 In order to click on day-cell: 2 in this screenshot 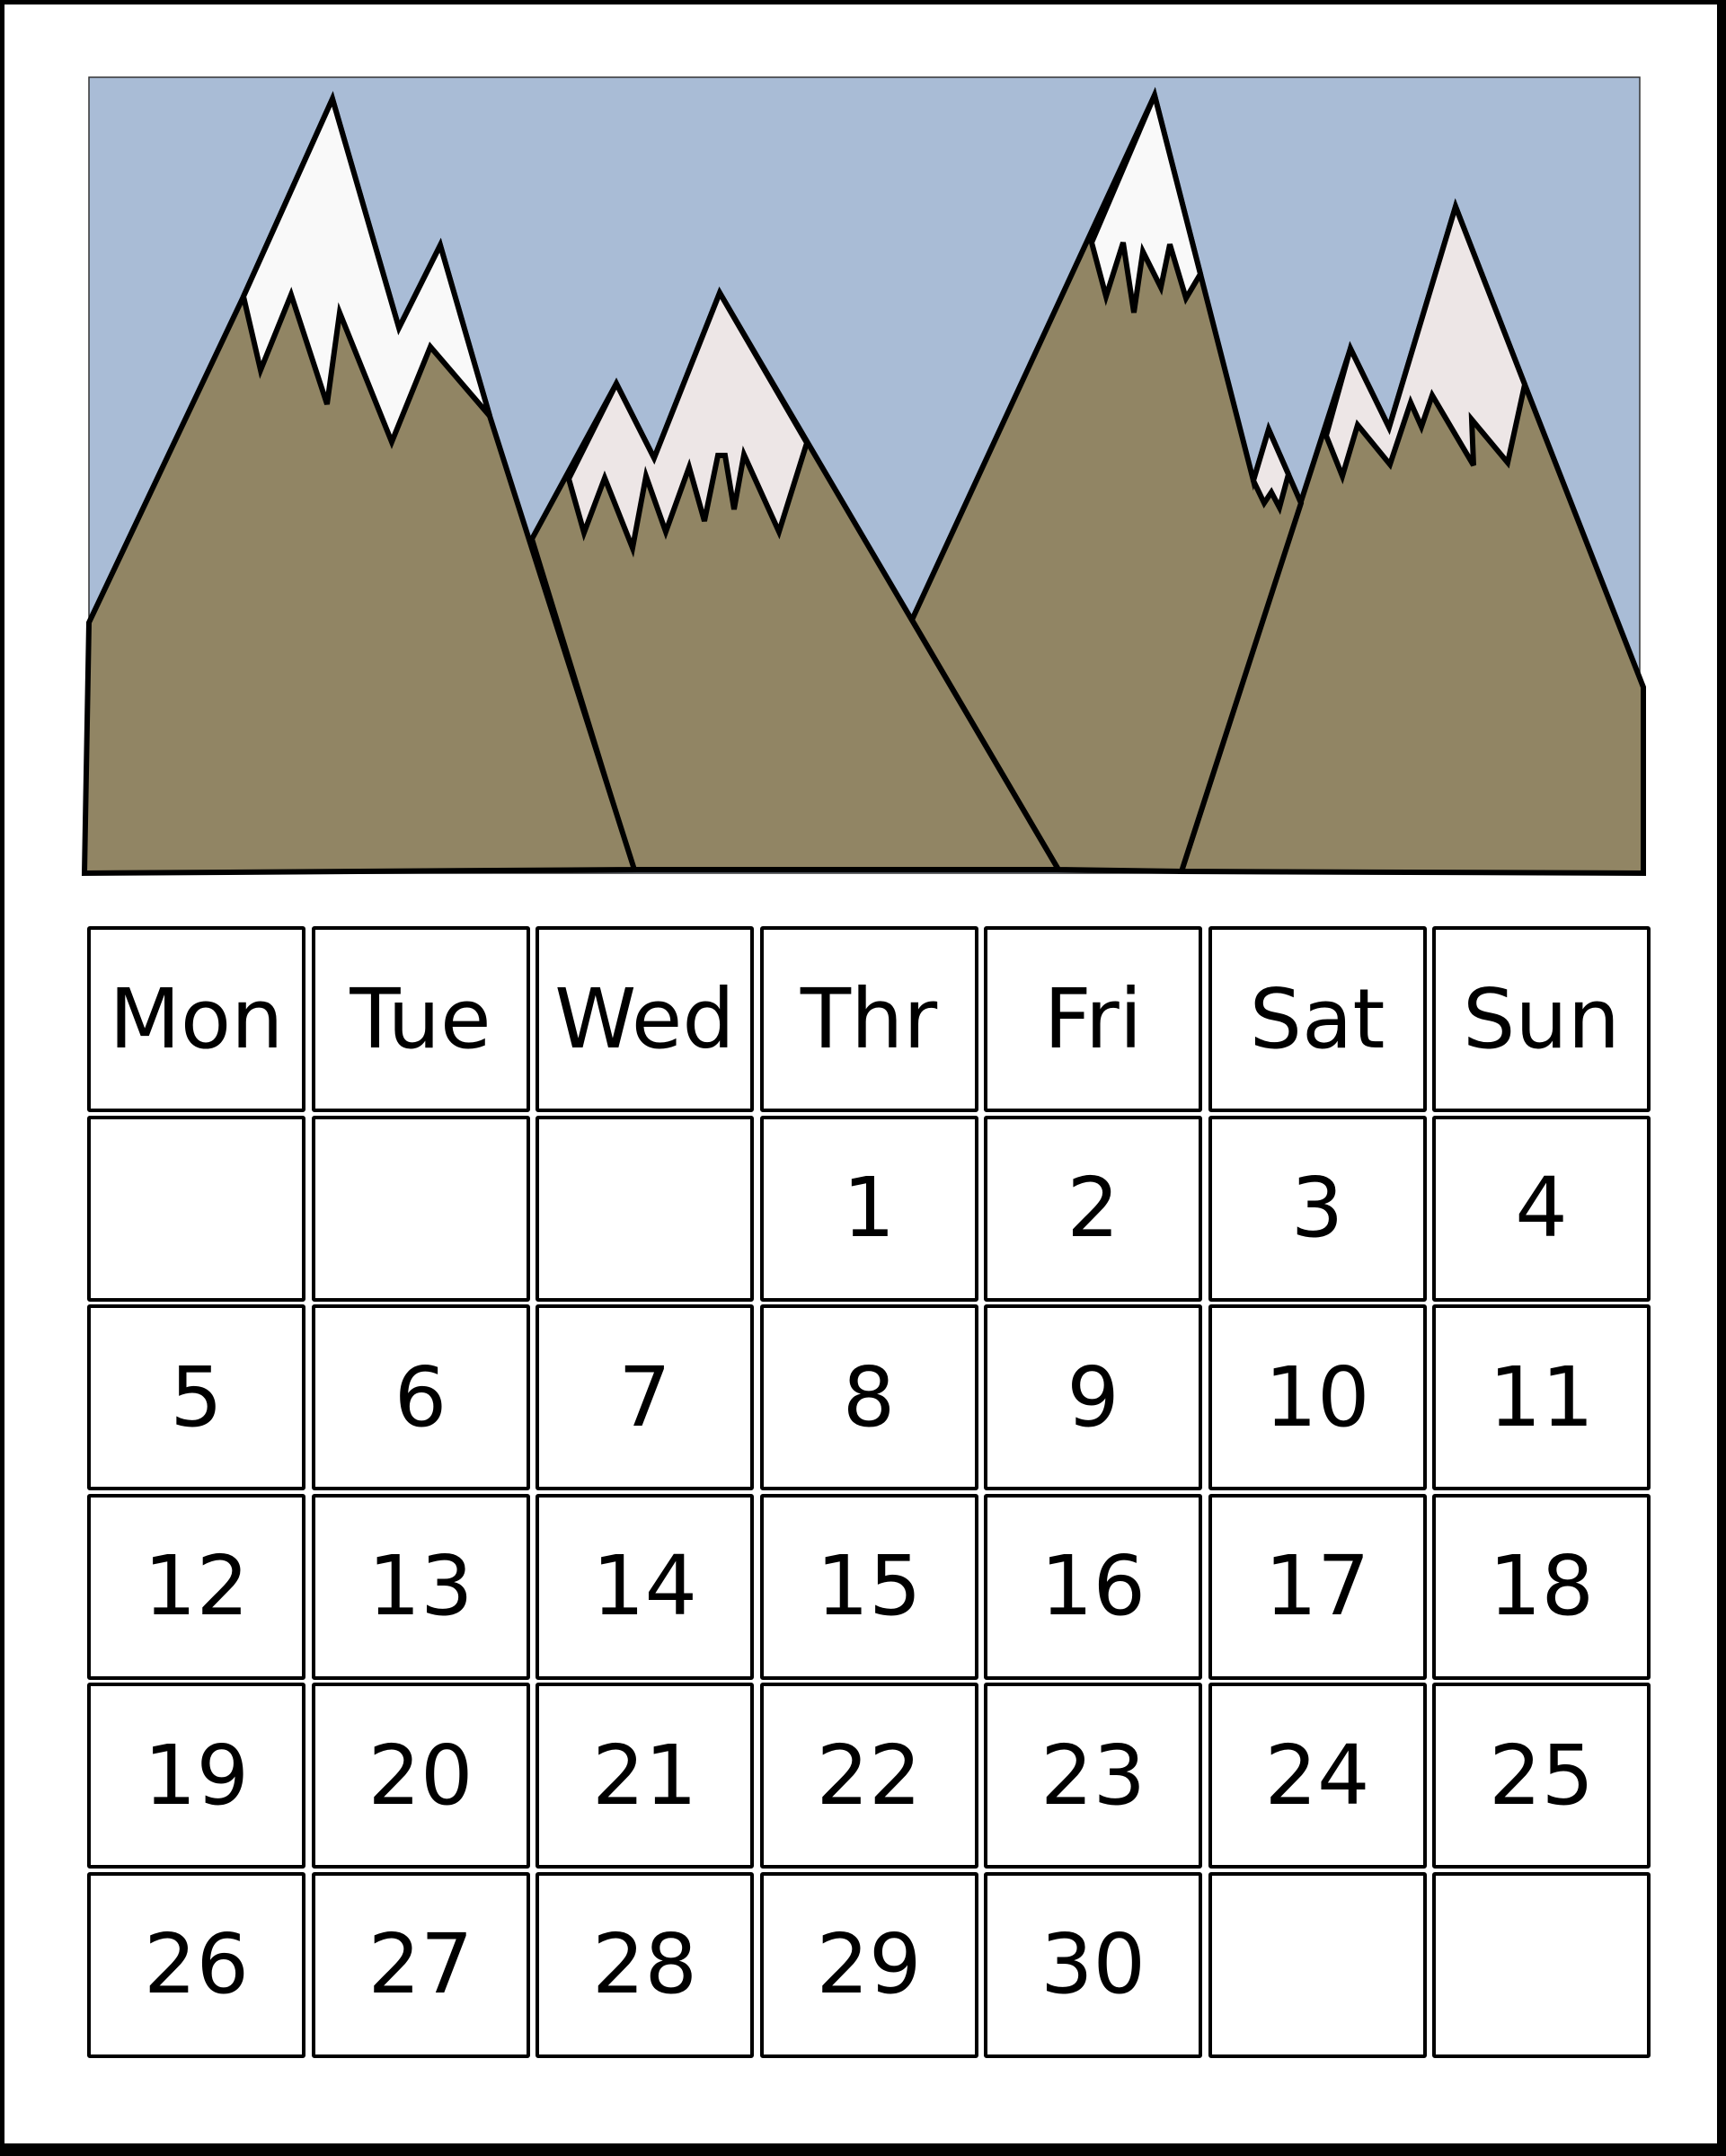, I will do `click(1093, 1209)`.